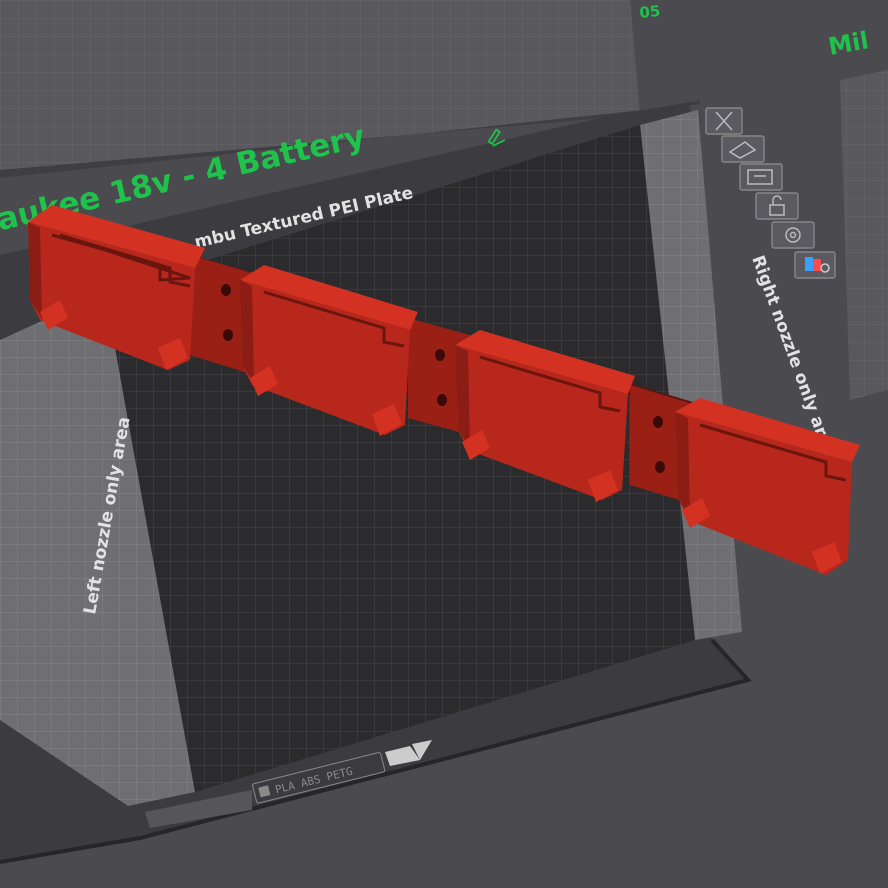 The width and height of the screenshot is (888, 888). What do you see at coordinates (777, 206) in the screenshot?
I see `lock-plate-button` at bounding box center [777, 206].